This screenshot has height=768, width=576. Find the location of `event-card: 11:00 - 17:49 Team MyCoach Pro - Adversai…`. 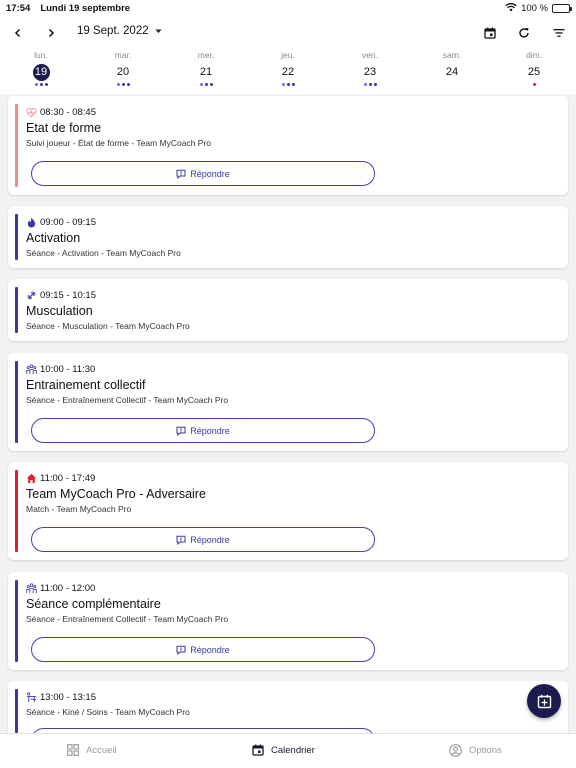

event-card: 11:00 - 17:49 Team MyCoach Pro - Adversai… is located at coordinates (288, 511).